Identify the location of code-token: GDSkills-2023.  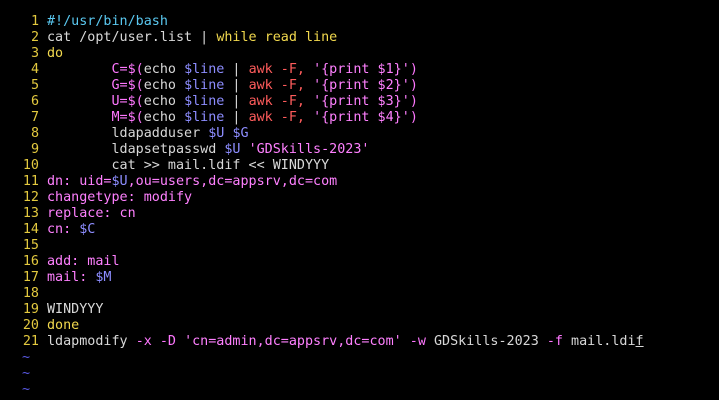
(490, 341).